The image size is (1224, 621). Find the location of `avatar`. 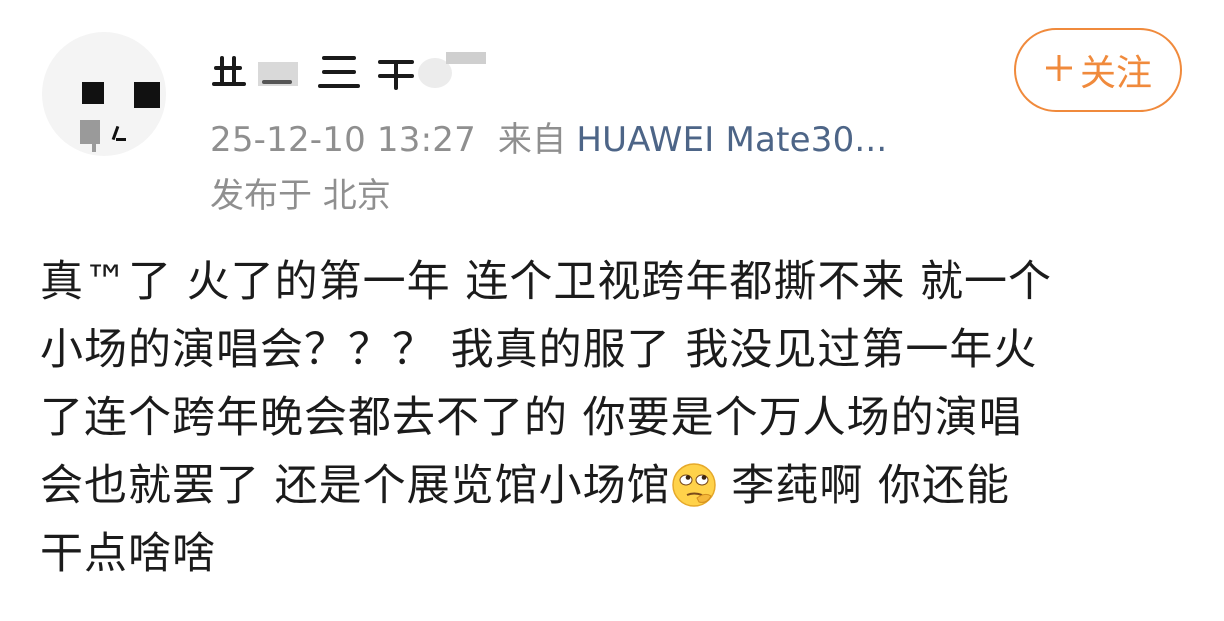

avatar is located at coordinates (104, 94).